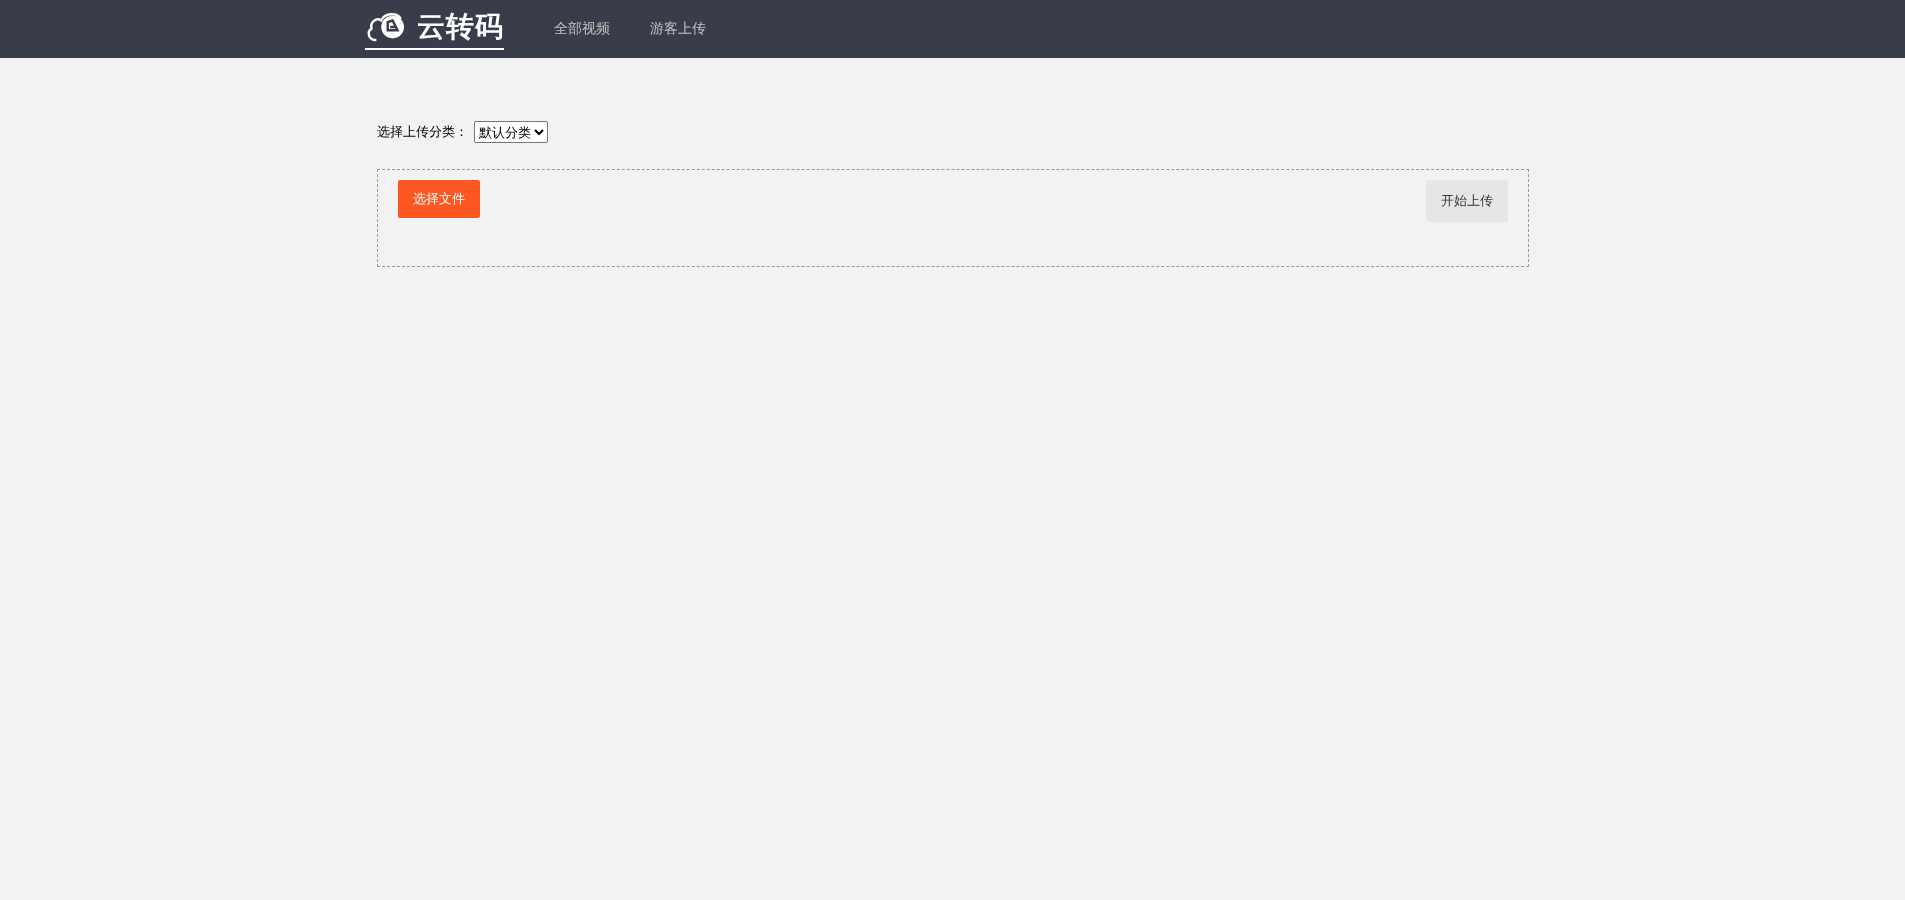  What do you see at coordinates (422, 132) in the screenshot?
I see `category-label: 选择上传分类：` at bounding box center [422, 132].